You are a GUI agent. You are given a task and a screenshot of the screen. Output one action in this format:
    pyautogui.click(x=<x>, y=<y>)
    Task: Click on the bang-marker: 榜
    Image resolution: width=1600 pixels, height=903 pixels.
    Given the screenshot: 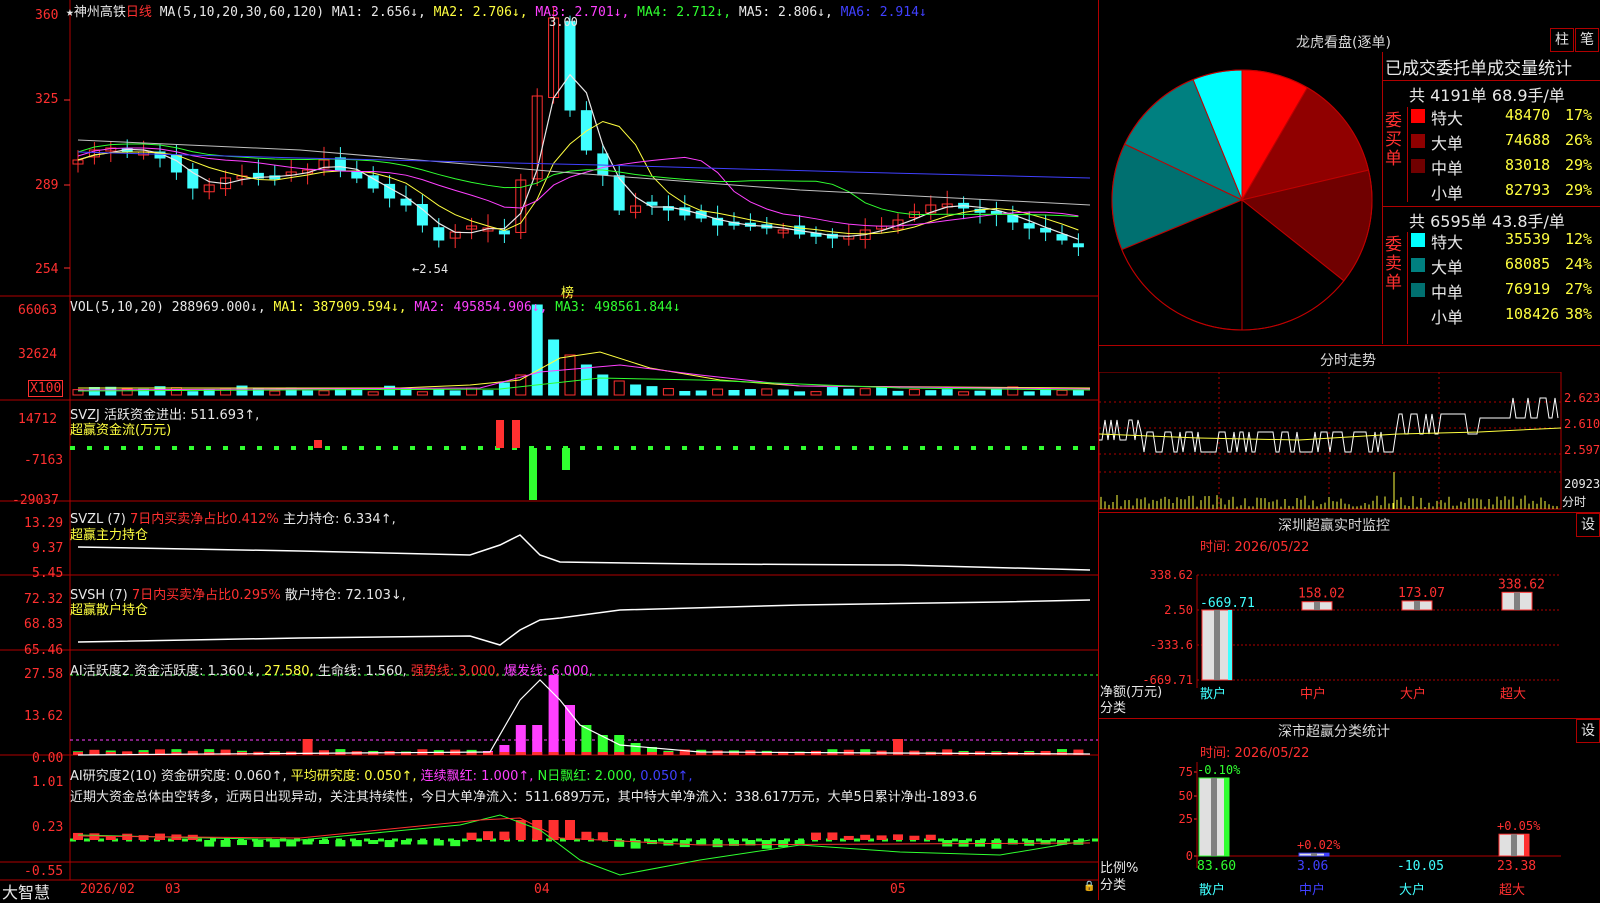 What is the action you would take?
    pyautogui.click(x=567, y=291)
    